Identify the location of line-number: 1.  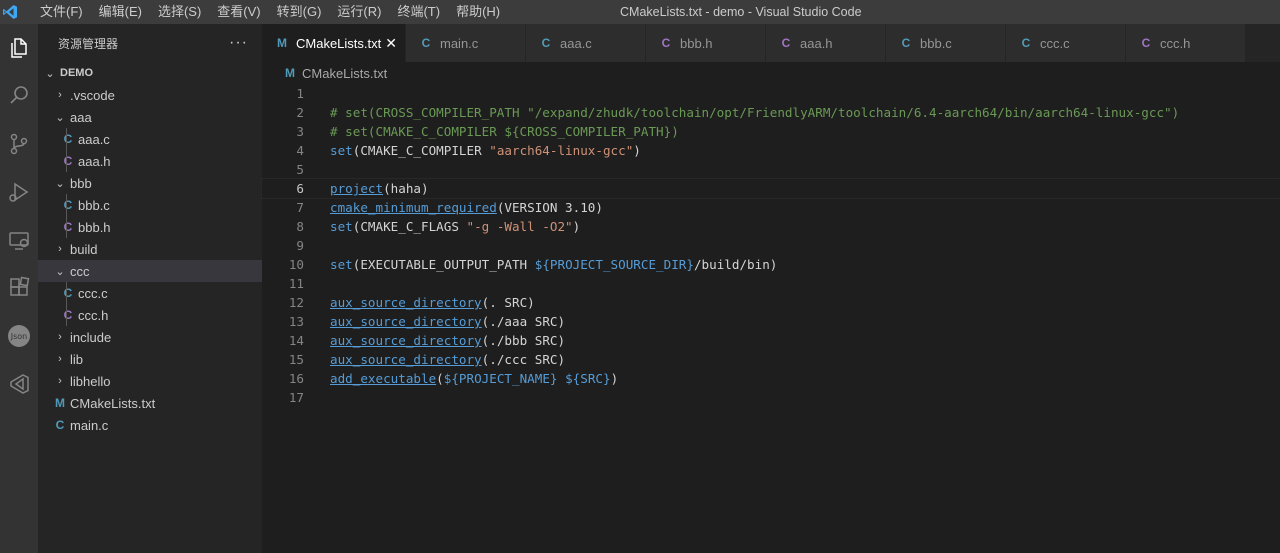
(300, 93).